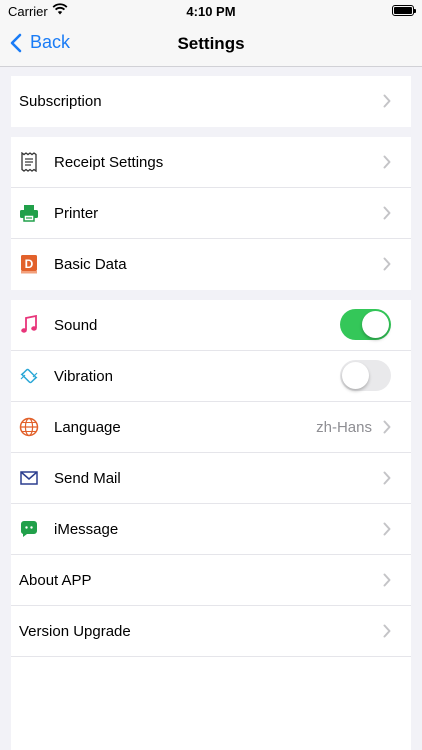 The height and width of the screenshot is (750, 422). I want to click on page-title: Settings, so click(211, 43).